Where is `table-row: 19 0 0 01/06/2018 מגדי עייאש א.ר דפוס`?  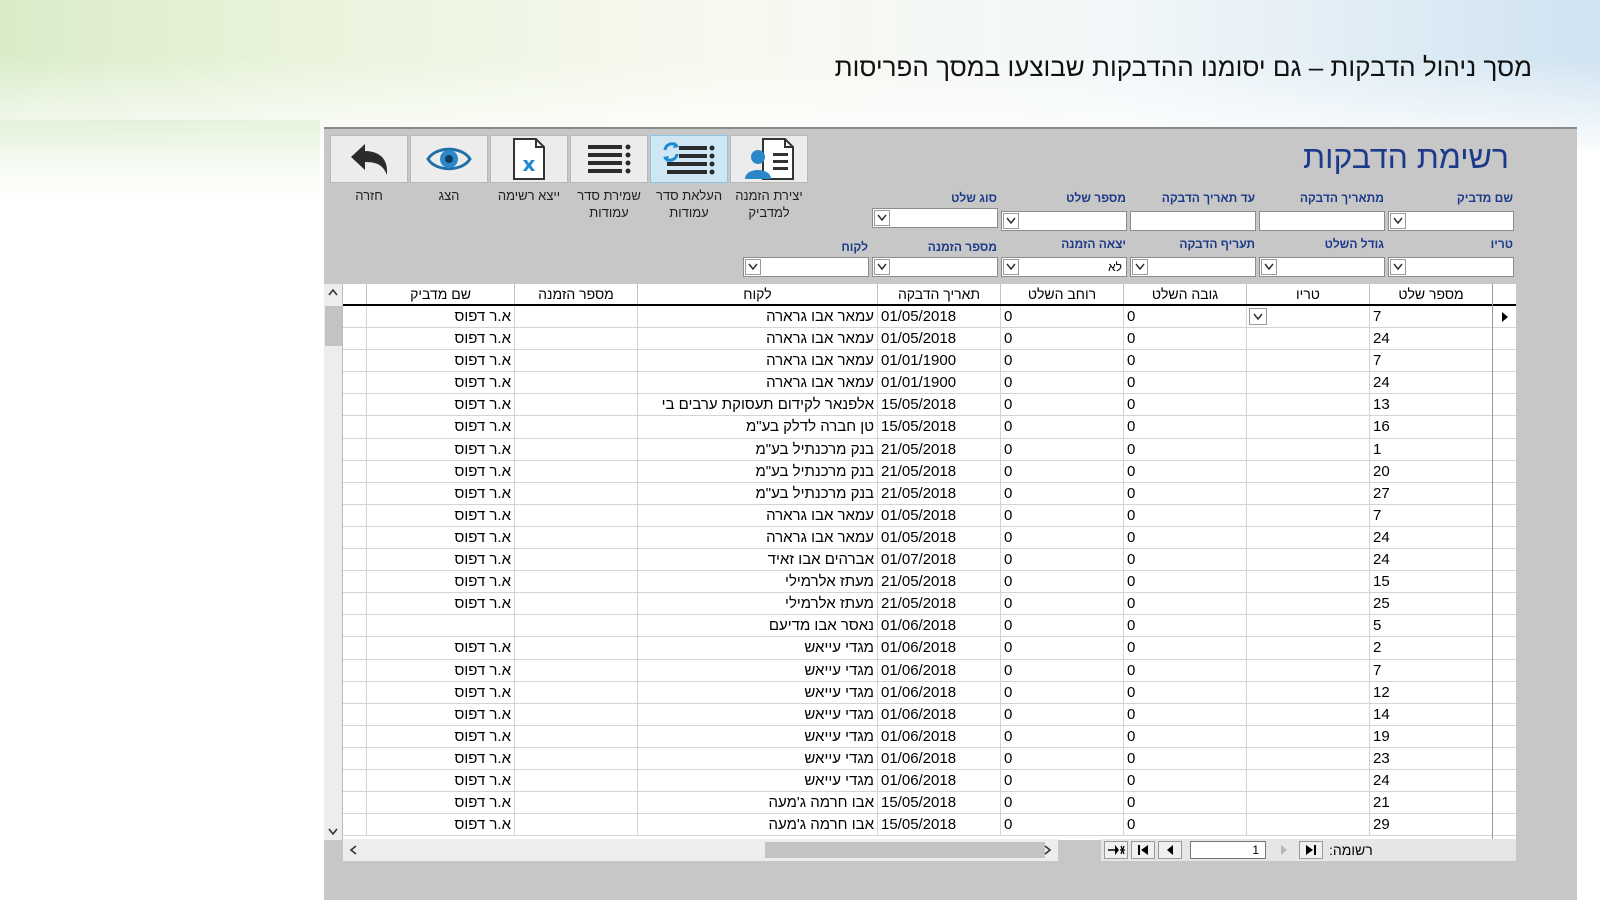
table-row: 19 0 0 01/06/2018 מגדי עייאש א.ר דפוס is located at coordinates (917, 736).